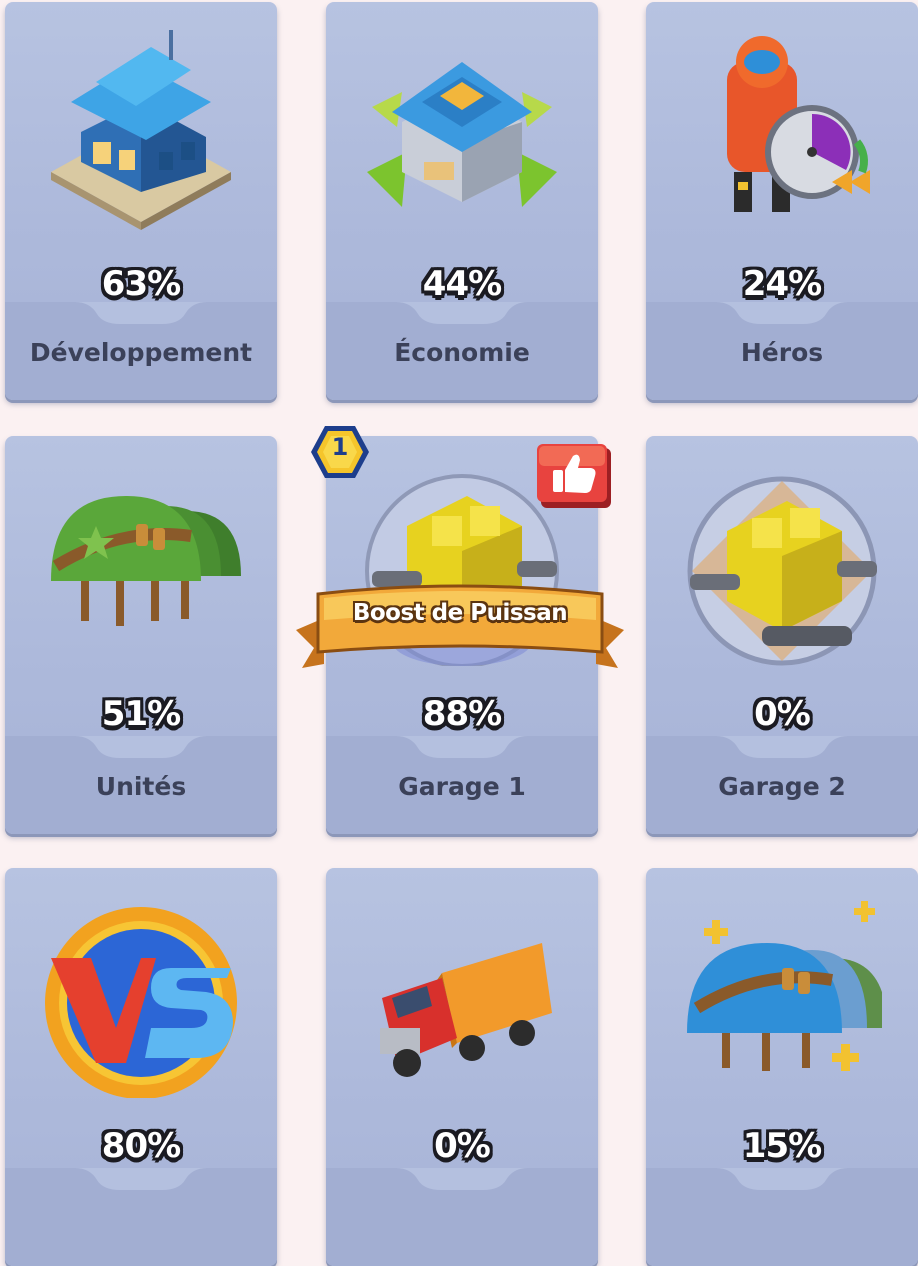 Image resolution: width=918 pixels, height=1266 pixels. I want to click on progress-percent: 51%, so click(141, 714).